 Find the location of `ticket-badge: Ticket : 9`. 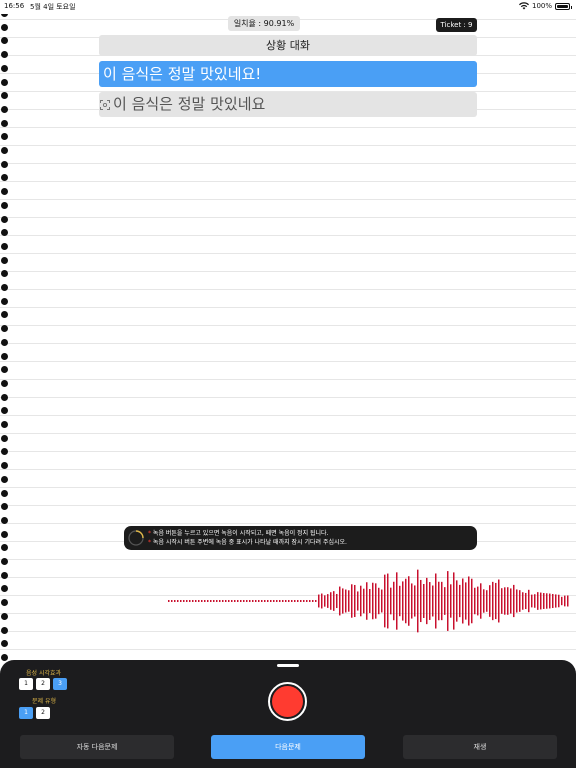

ticket-badge: Ticket : 9 is located at coordinates (456, 25).